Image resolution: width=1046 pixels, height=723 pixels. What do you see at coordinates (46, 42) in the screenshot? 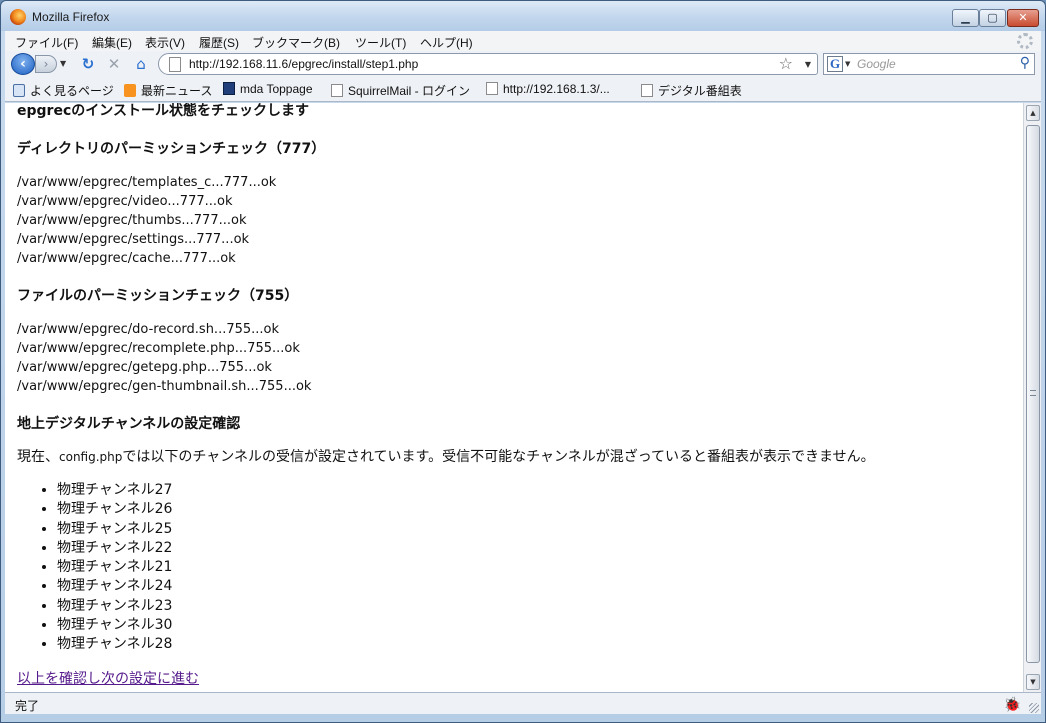
I see `menu-file: ファイル(F)` at bounding box center [46, 42].